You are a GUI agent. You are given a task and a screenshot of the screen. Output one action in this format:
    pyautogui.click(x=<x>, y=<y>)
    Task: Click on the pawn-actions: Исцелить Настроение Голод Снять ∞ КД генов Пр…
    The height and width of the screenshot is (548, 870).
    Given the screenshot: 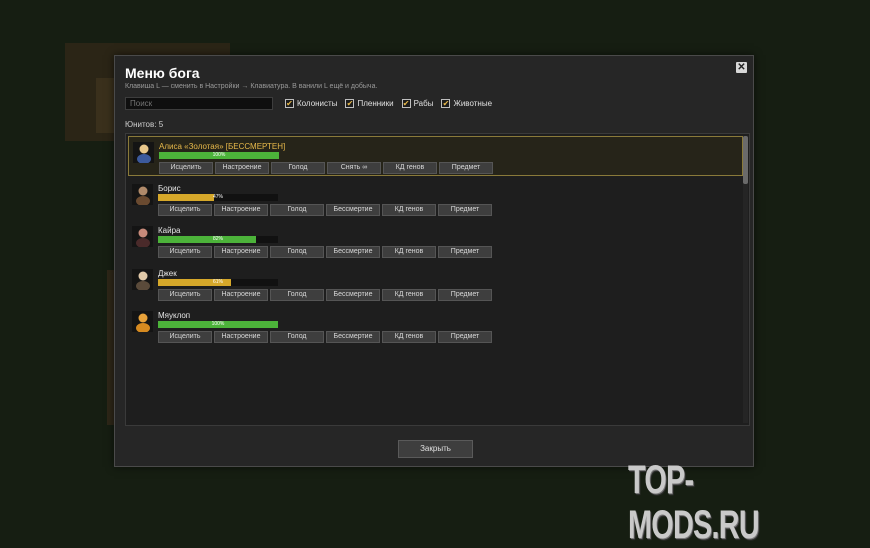 What is the action you would take?
    pyautogui.click(x=326, y=168)
    